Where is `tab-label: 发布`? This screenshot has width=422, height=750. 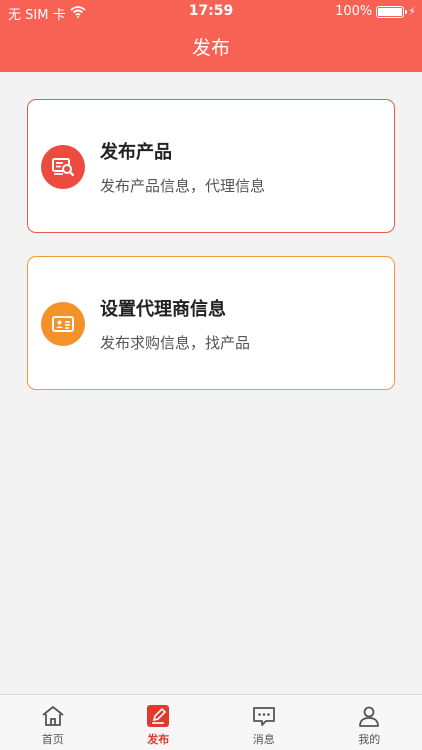 tab-label: 发布 is located at coordinates (158, 739).